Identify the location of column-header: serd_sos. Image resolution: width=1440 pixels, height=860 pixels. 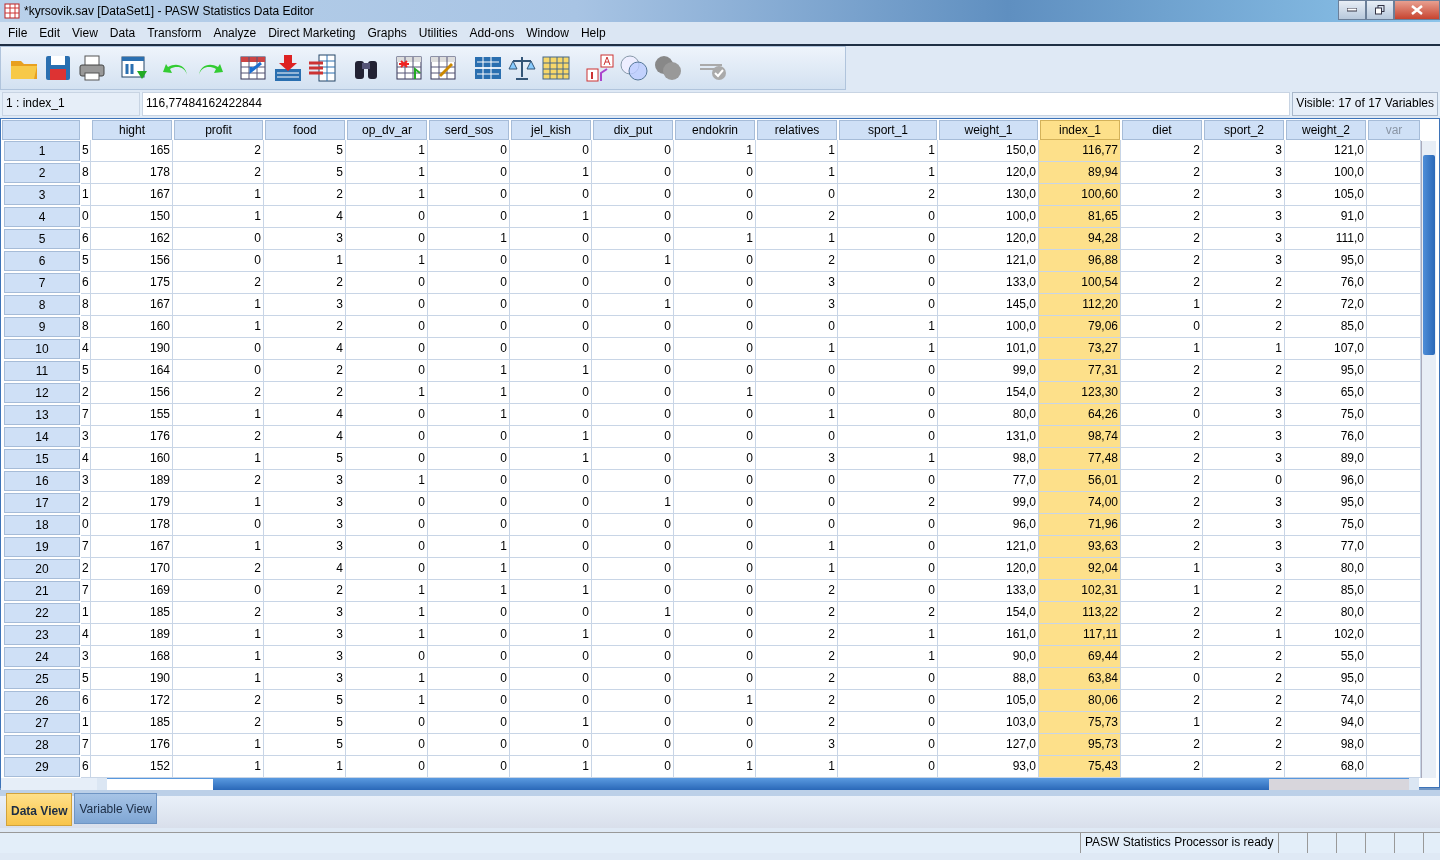
(469, 130).